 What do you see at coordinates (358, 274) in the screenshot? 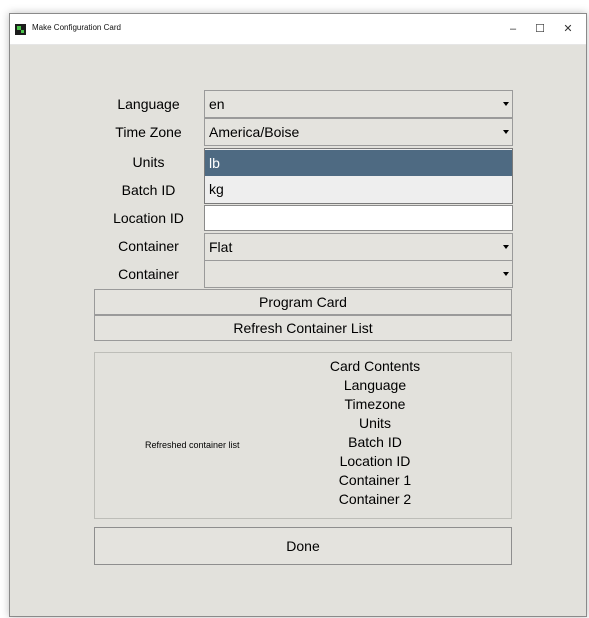
I see `container2-select` at bounding box center [358, 274].